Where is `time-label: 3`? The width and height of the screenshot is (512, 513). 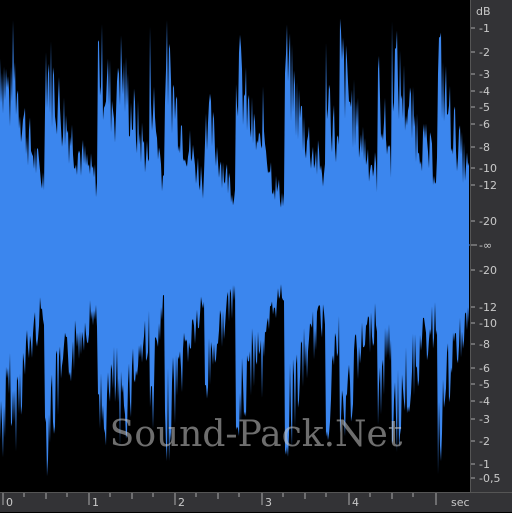 time-label: 3 is located at coordinates (268, 502).